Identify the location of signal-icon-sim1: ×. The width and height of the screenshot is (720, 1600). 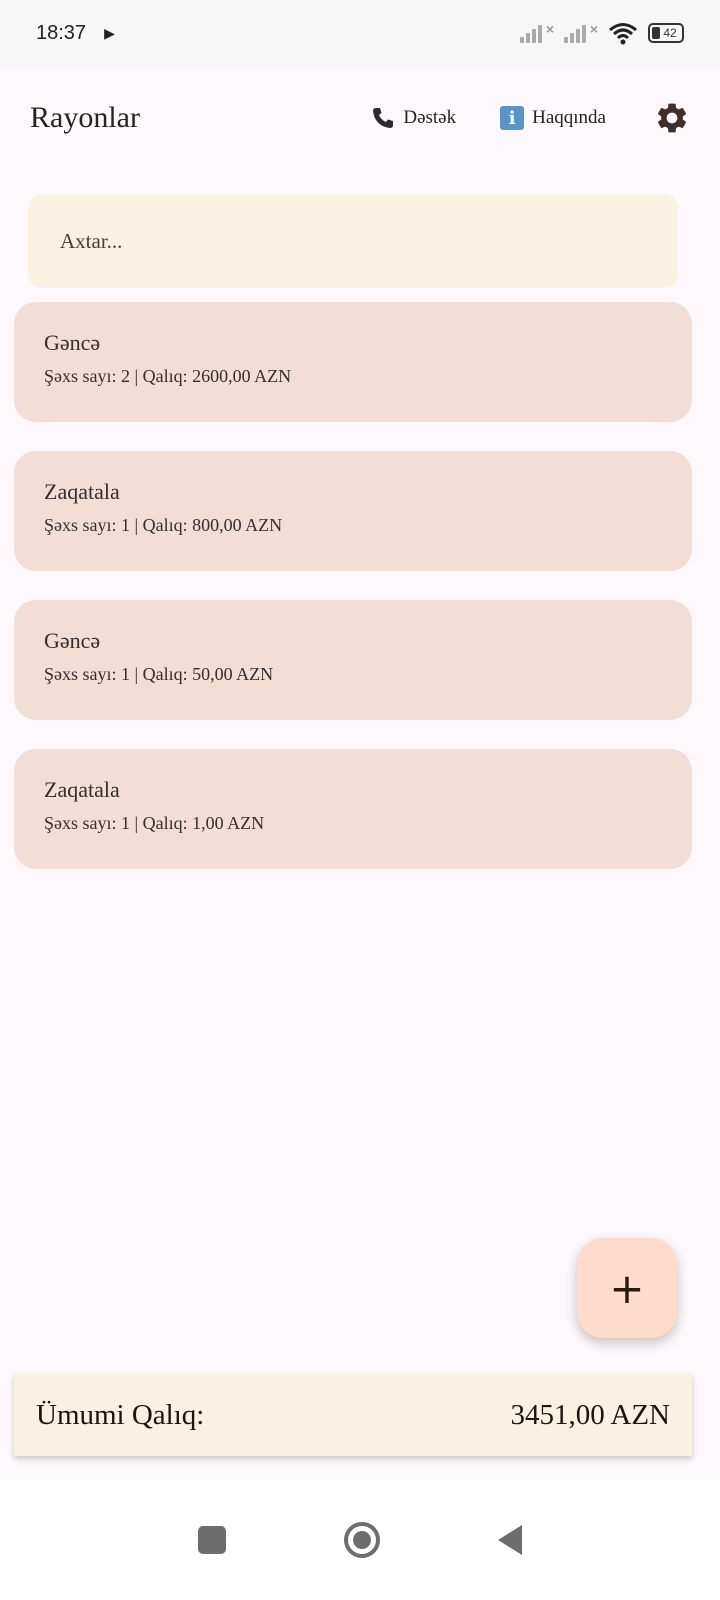
(537, 32).